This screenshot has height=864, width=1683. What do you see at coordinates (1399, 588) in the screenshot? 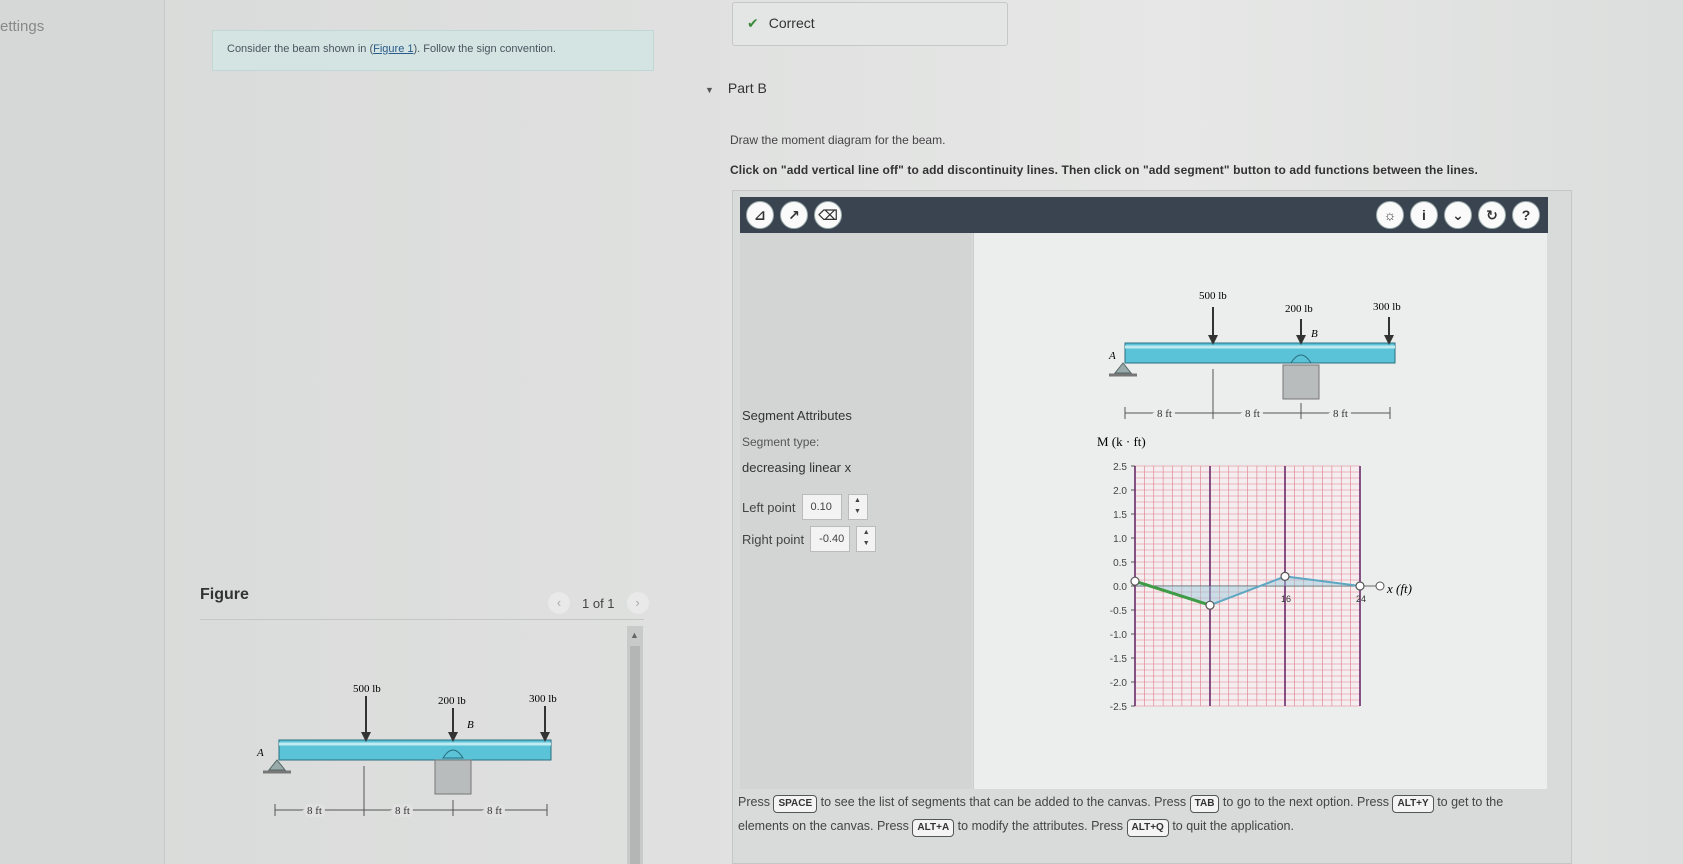
I see `x-axis-label: x (ft)` at bounding box center [1399, 588].